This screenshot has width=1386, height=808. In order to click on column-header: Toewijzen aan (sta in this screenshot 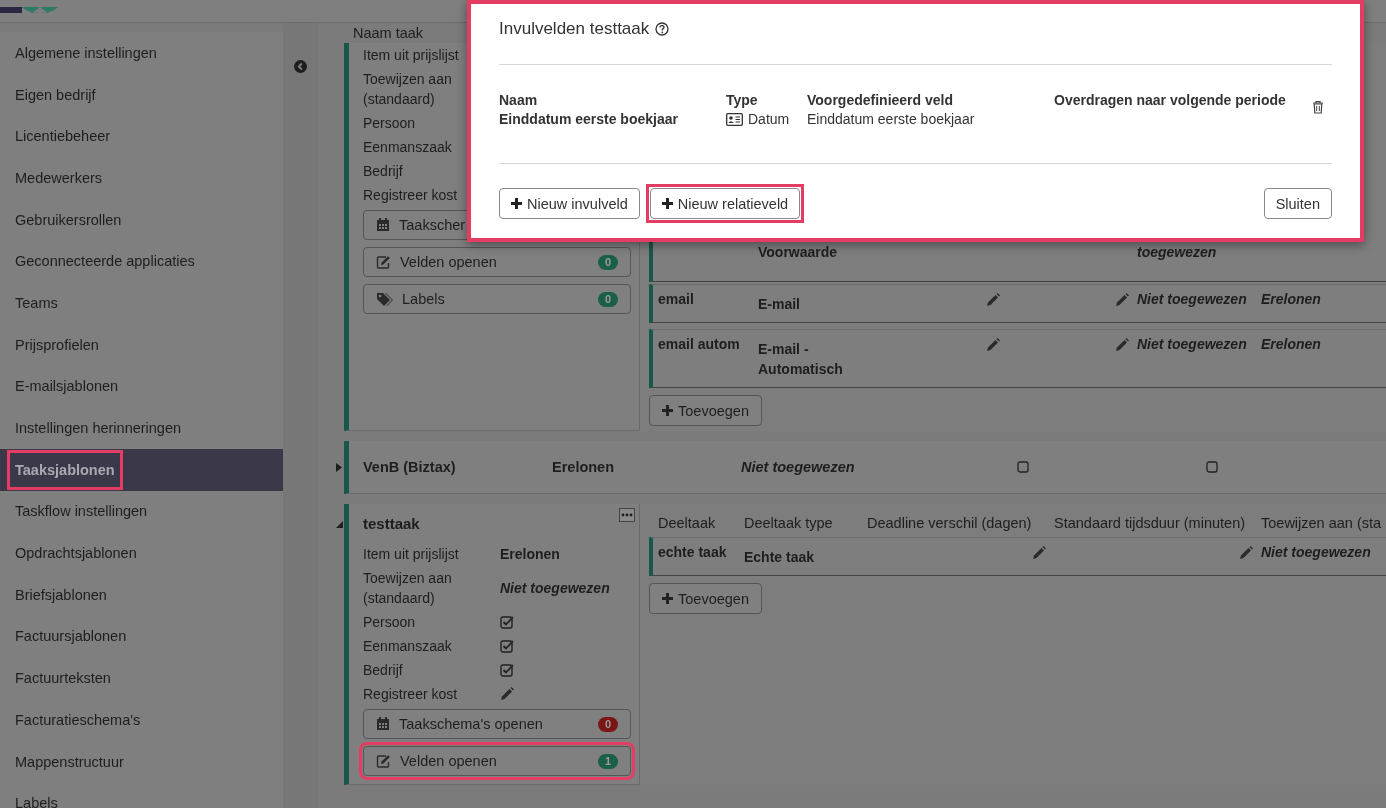, I will do `click(1321, 523)`.